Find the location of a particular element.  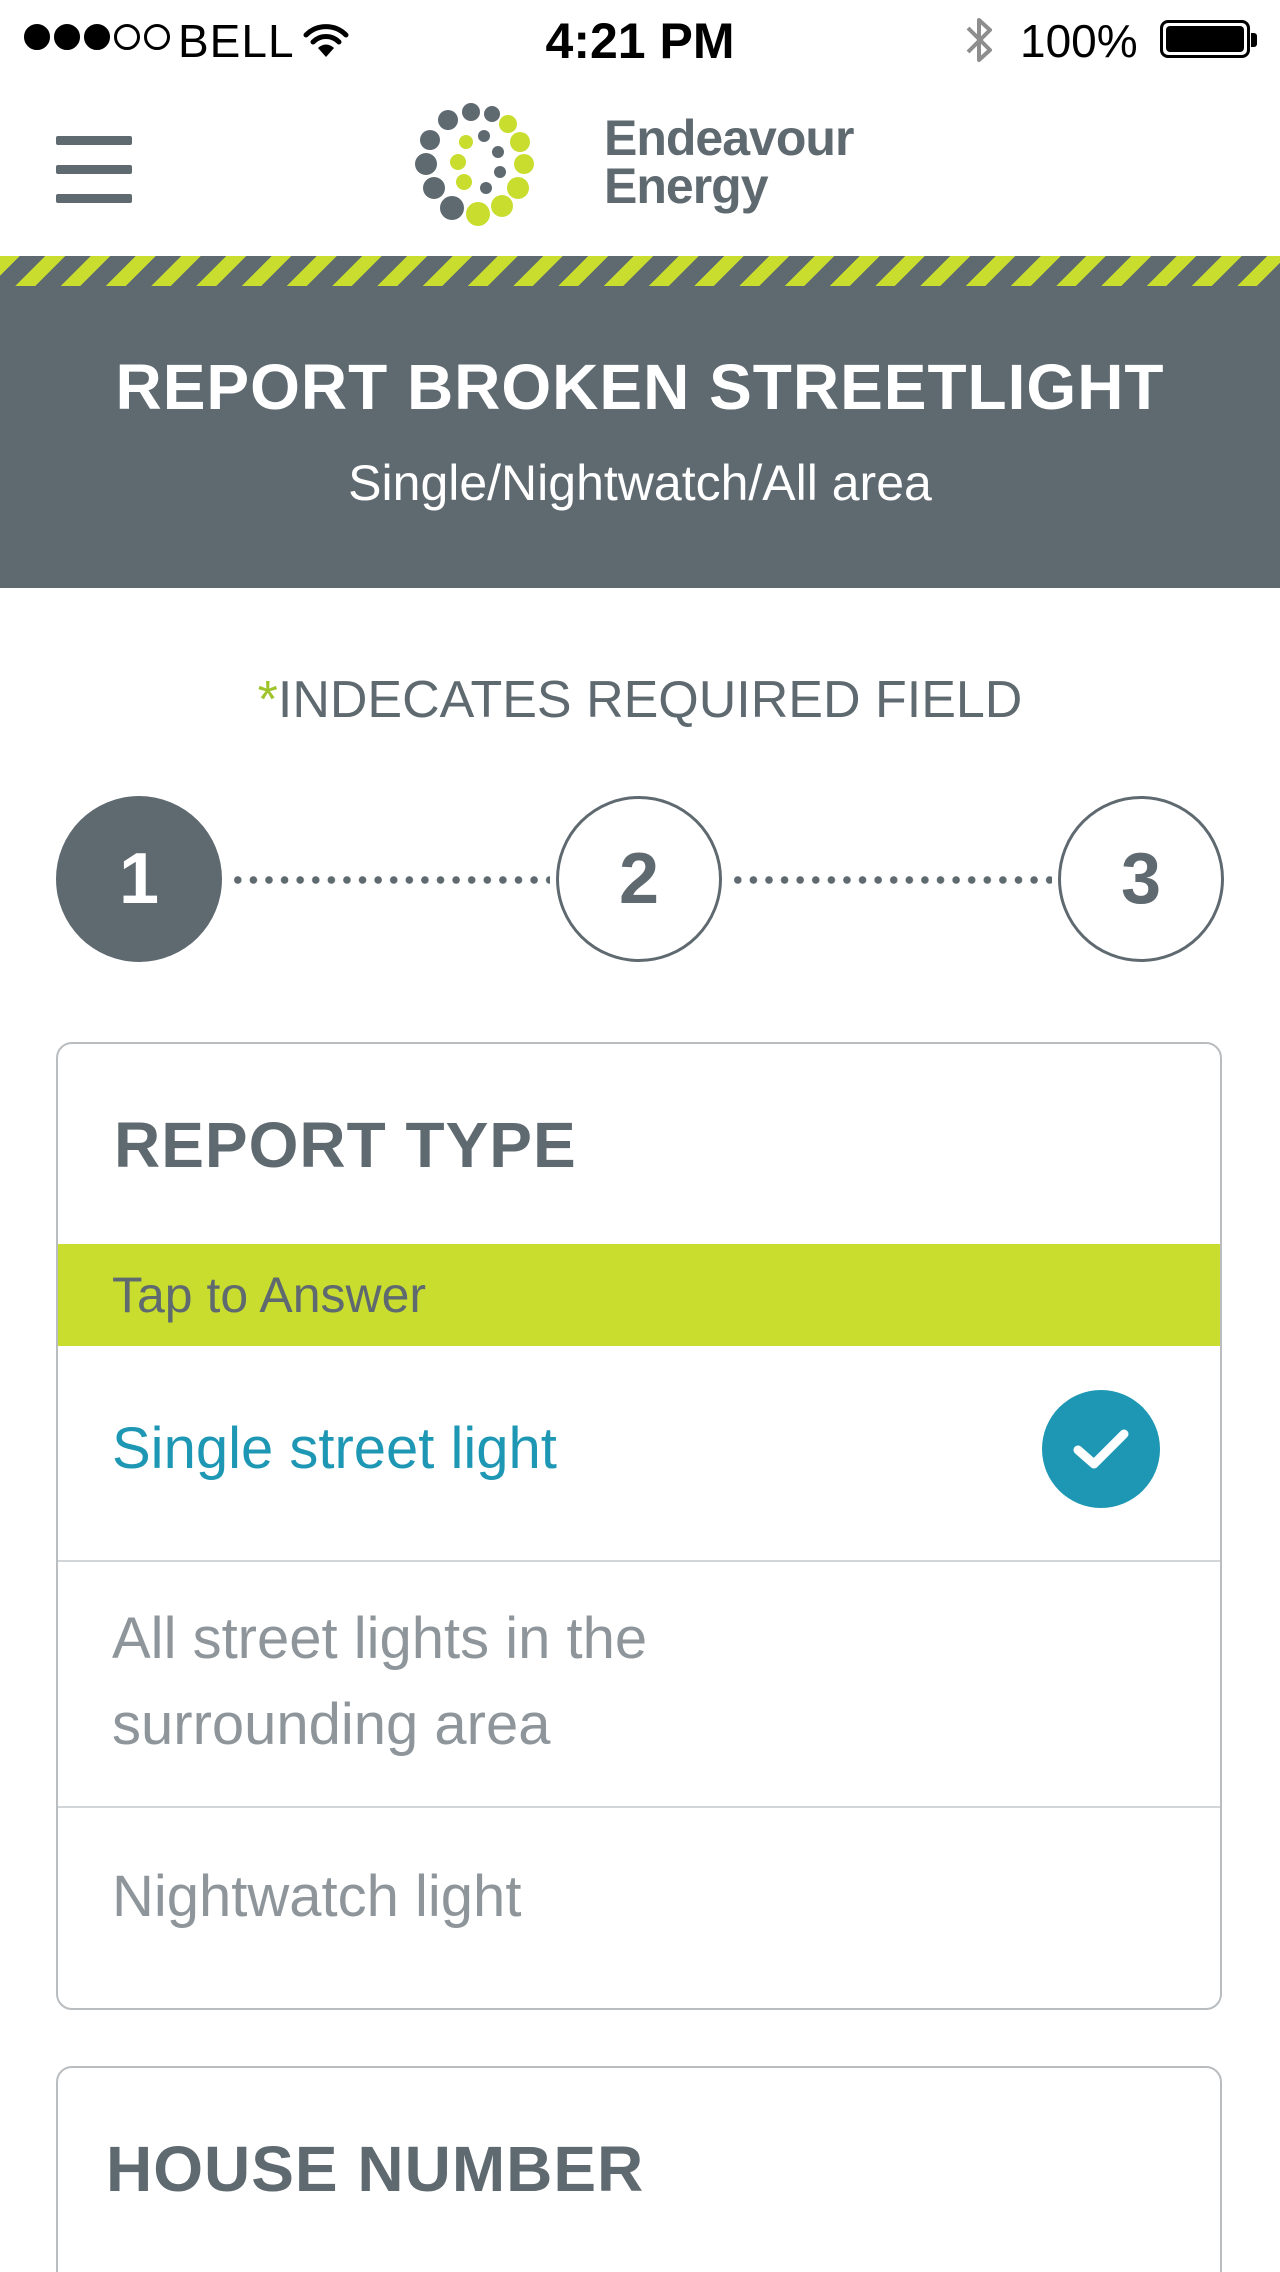

required-star: * is located at coordinates (267, 700).